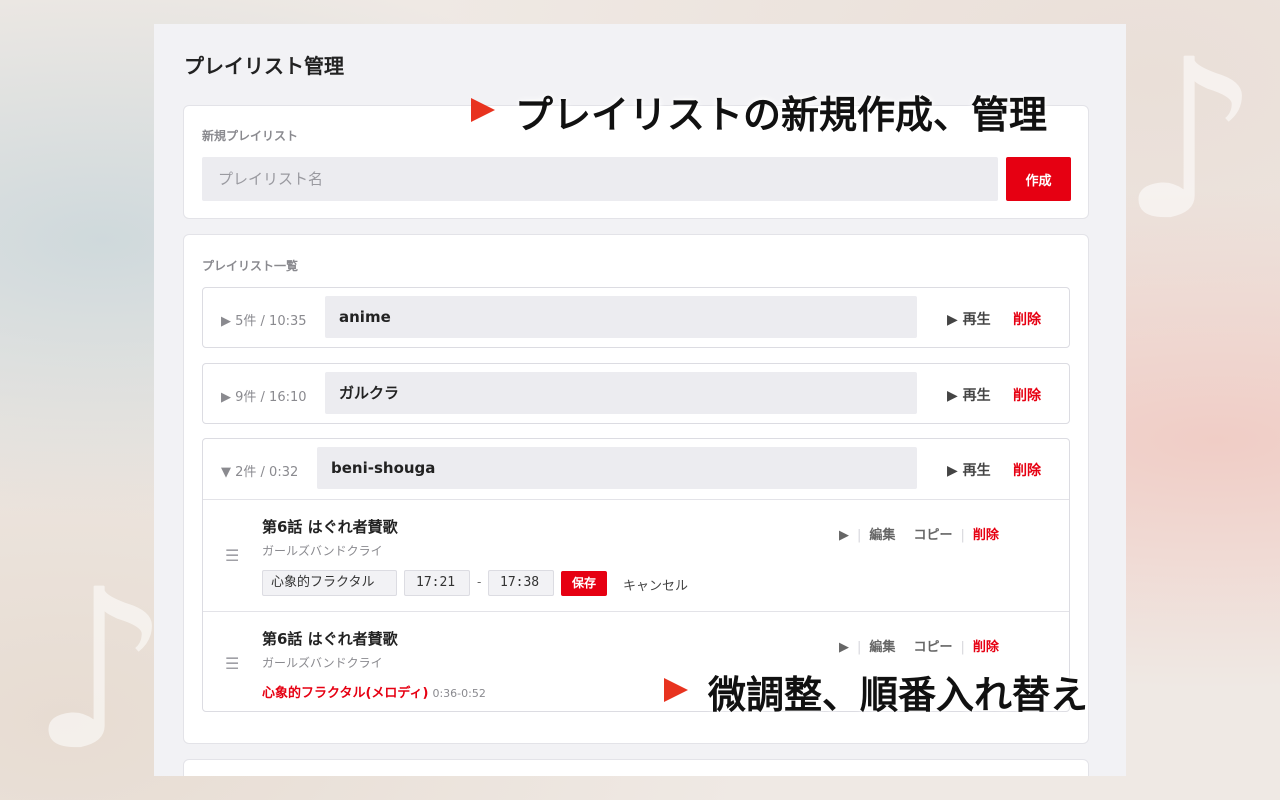 The image size is (1280, 800). What do you see at coordinates (271, 321) in the screenshot?
I see `playlist-meta: 5件 / 10:35` at bounding box center [271, 321].